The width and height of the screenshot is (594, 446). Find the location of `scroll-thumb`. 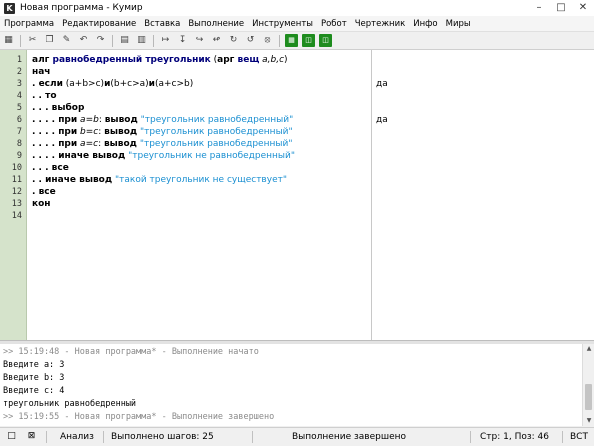

scroll-thumb is located at coordinates (588, 397).